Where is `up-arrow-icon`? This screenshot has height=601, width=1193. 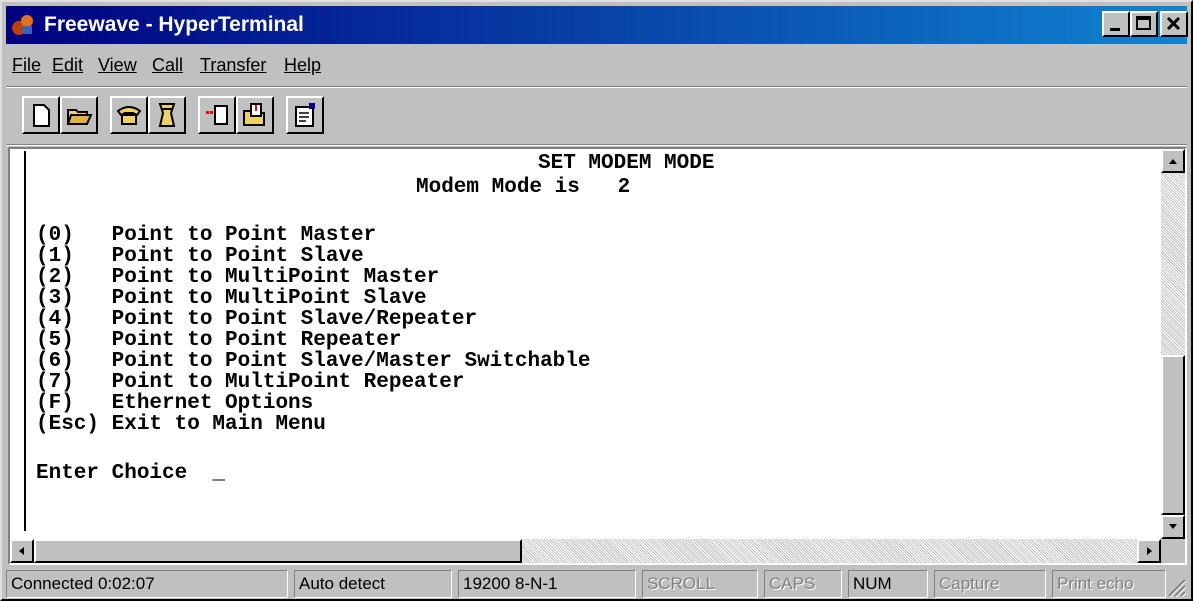 up-arrow-icon is located at coordinates (1173, 161).